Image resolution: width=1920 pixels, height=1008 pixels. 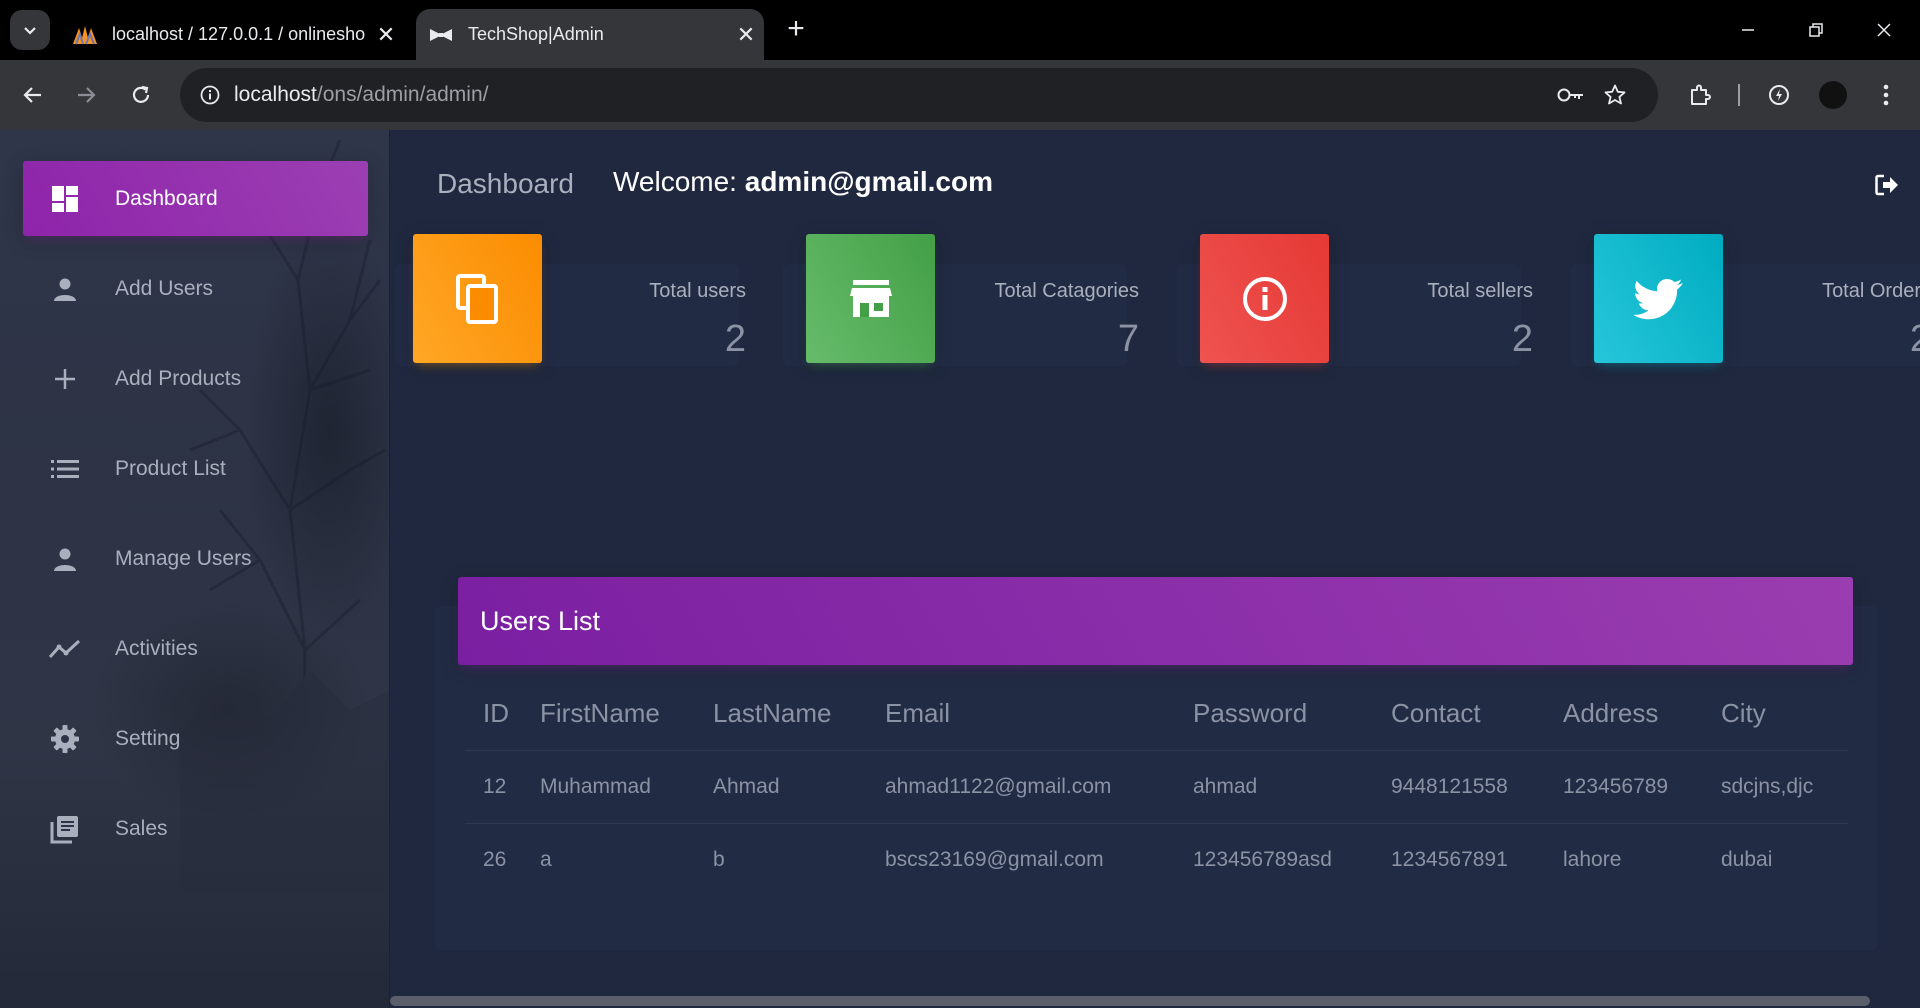 I want to click on column-header-city: City, so click(x=1775, y=714).